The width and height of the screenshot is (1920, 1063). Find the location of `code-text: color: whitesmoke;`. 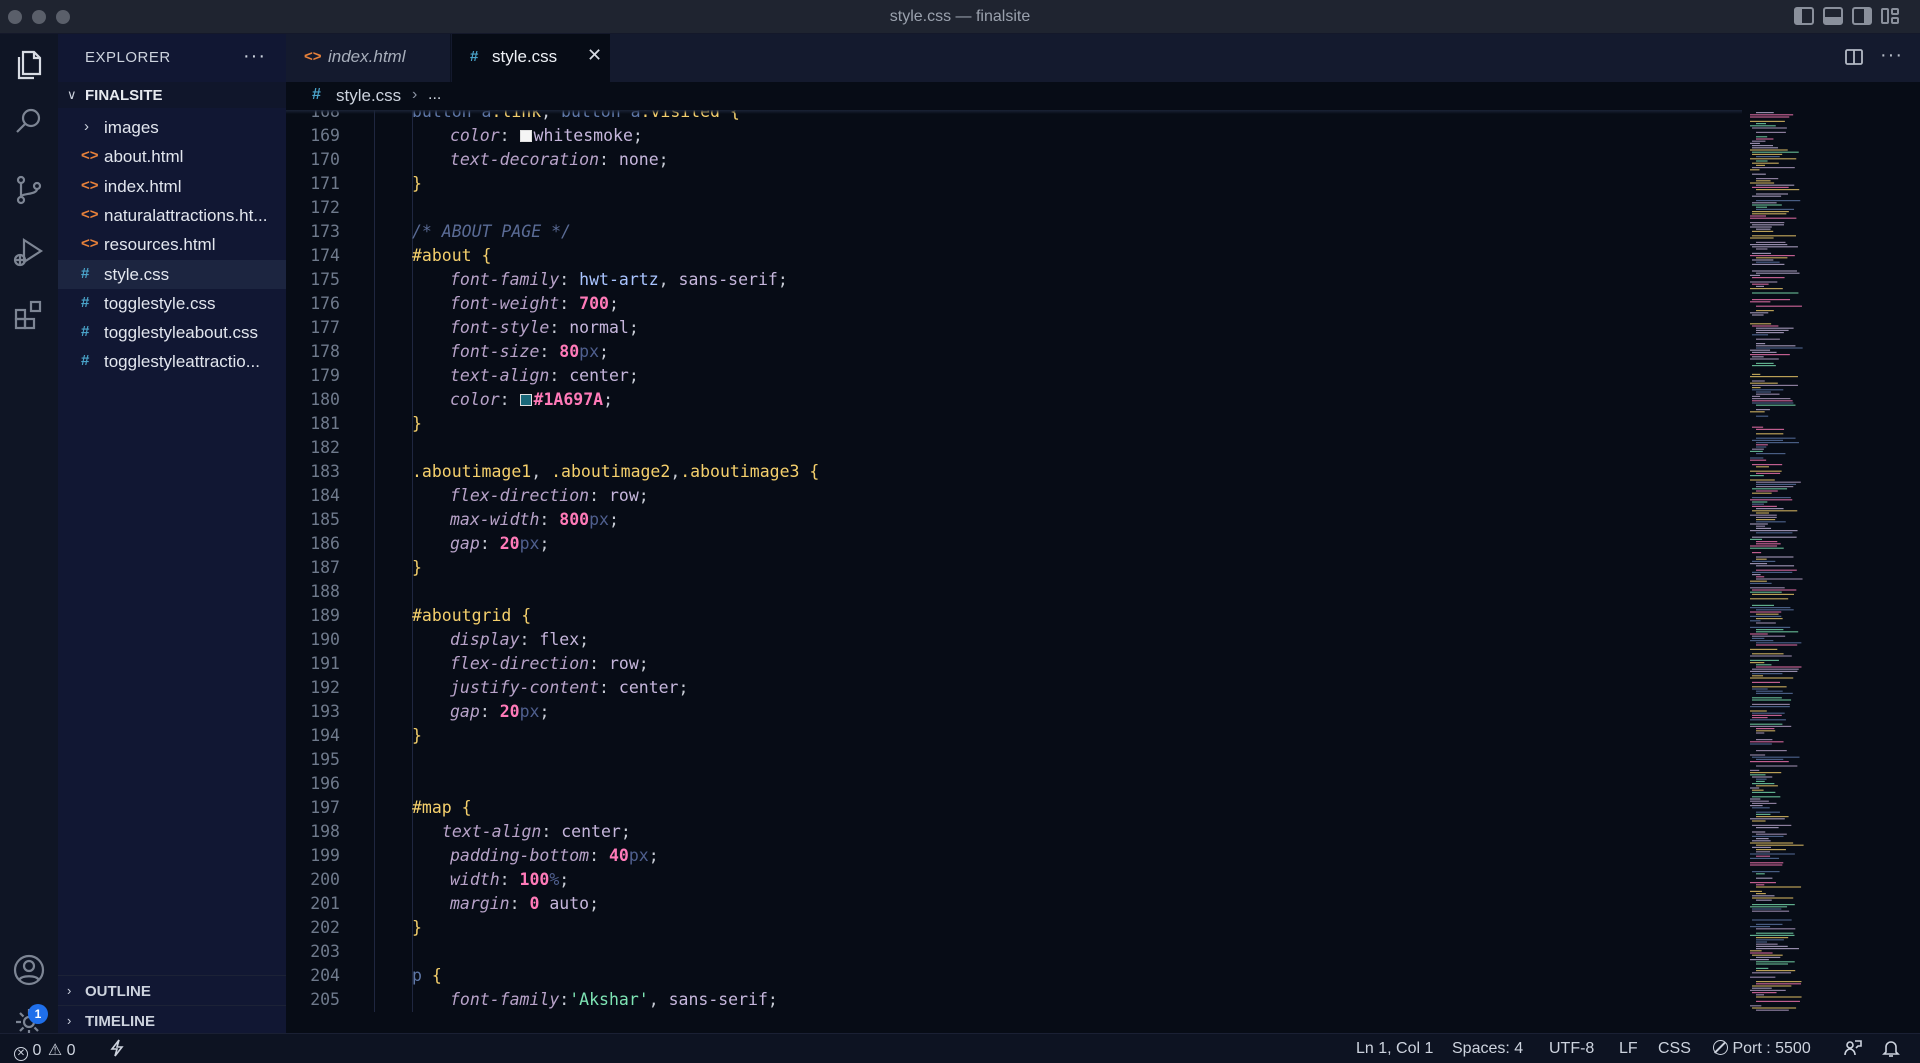

code-text: color: whitesmoke; is located at coordinates (546, 136).